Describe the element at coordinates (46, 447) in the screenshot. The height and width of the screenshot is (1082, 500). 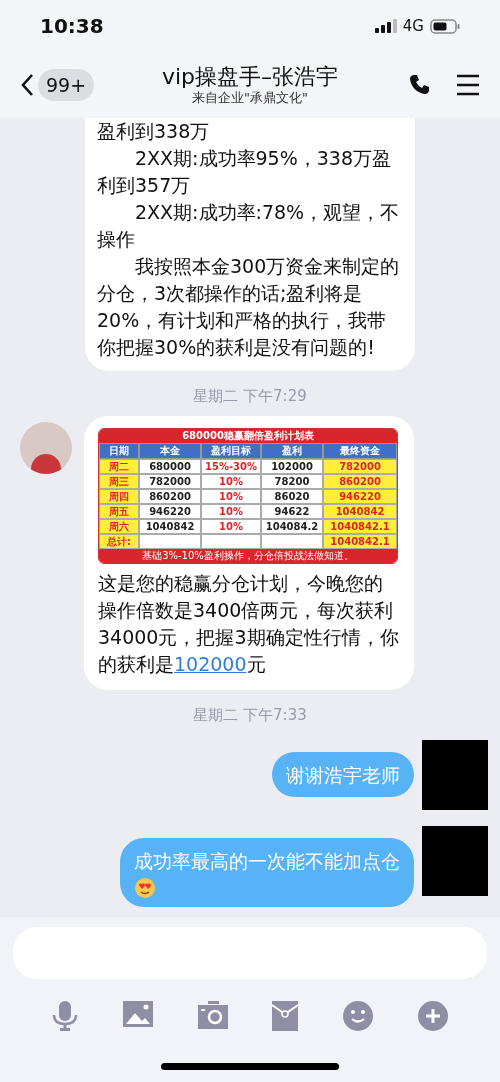
I see `avatar-placeholder` at that location.